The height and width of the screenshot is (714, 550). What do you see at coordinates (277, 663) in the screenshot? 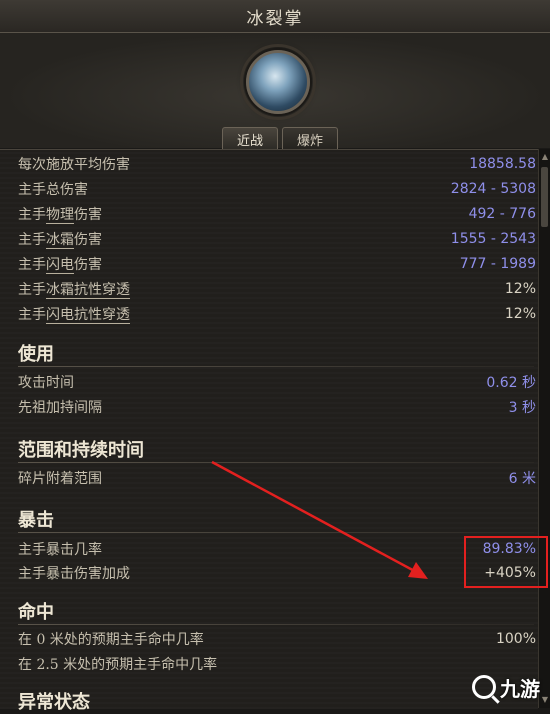
I see `stat-row: 在 2.5 米处的预期主手命中几率` at bounding box center [277, 663].